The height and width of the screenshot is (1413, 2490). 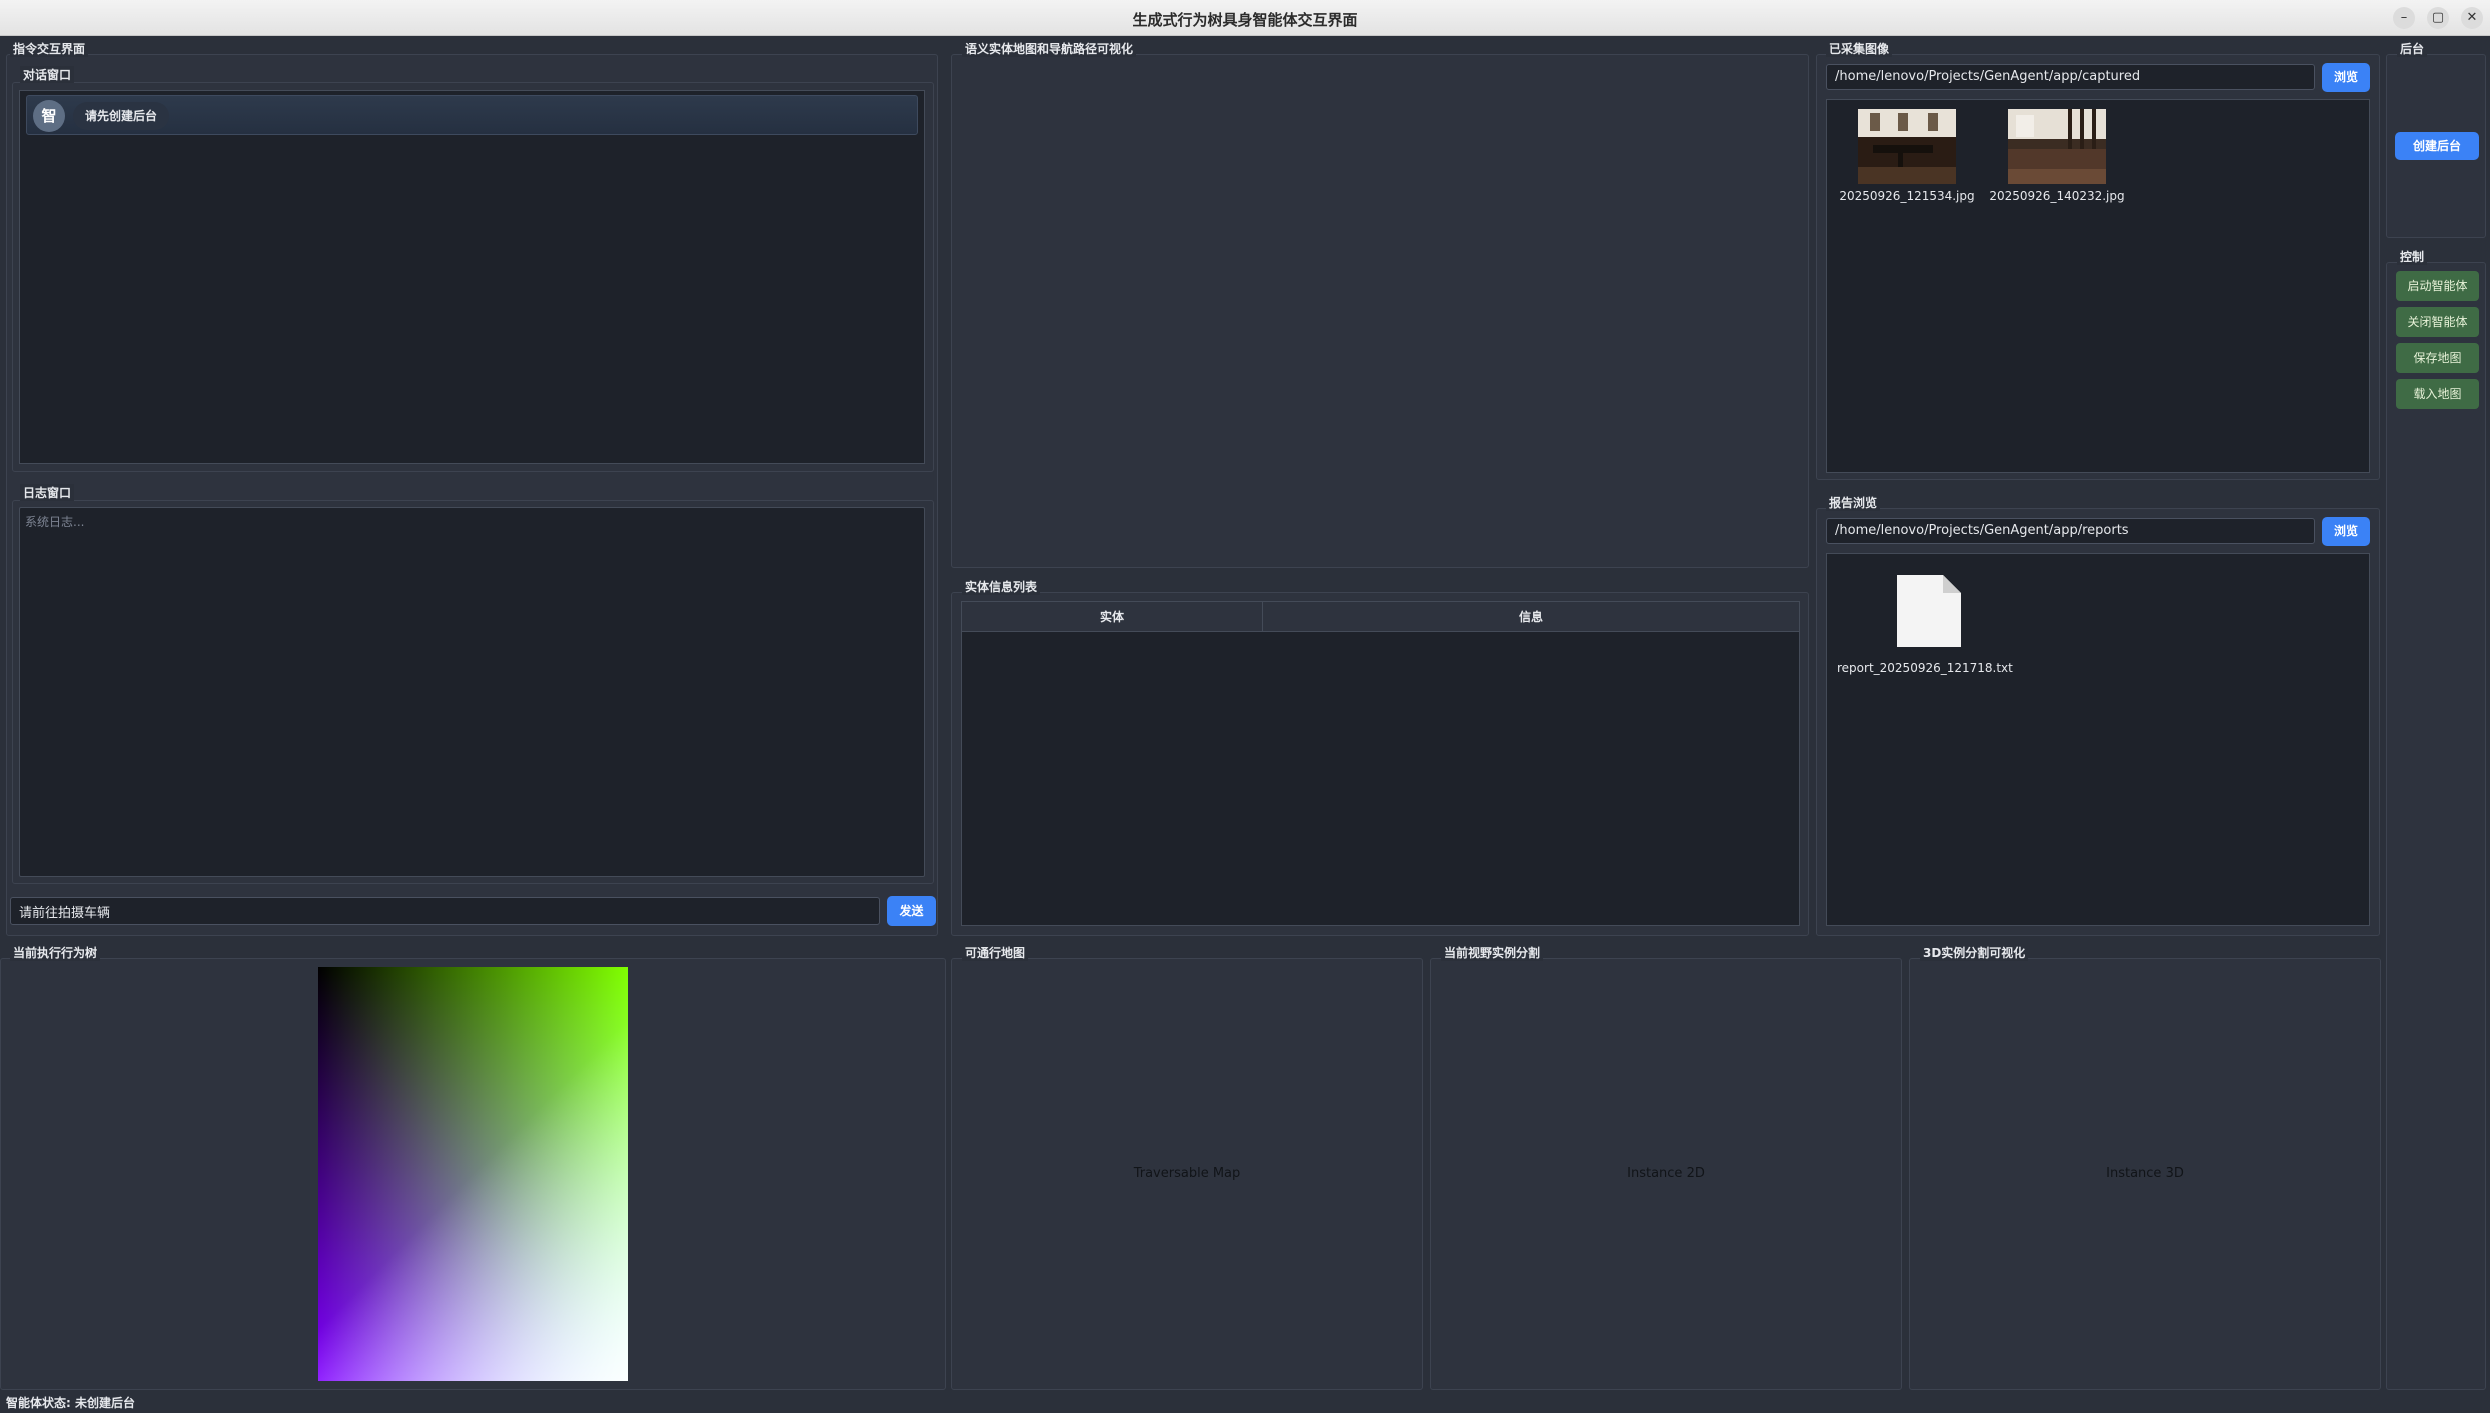 I want to click on status-bar: 智能体状态: 未创建后台, so click(x=1245, y=1403).